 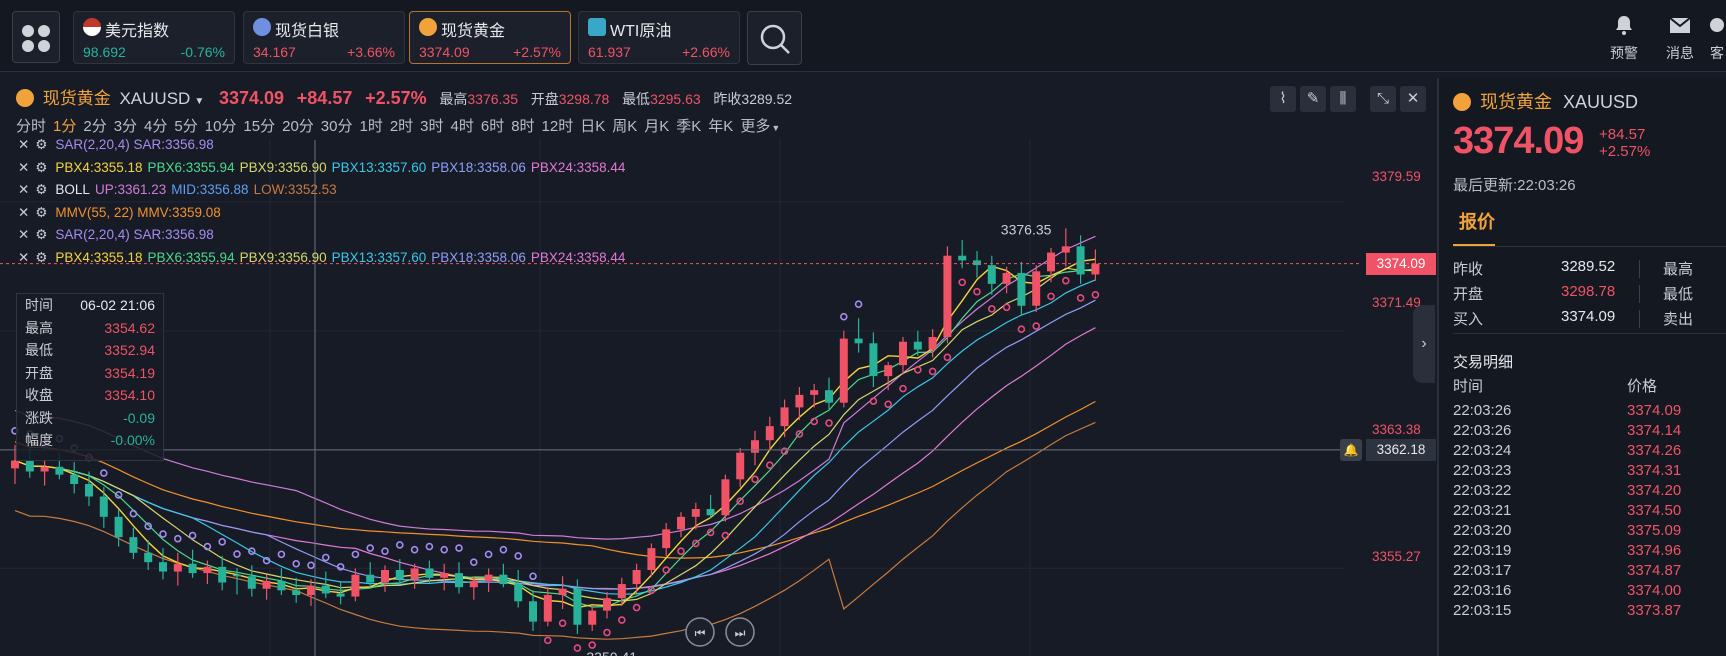 I want to click on timeframe-14: 6时, so click(x=492, y=126).